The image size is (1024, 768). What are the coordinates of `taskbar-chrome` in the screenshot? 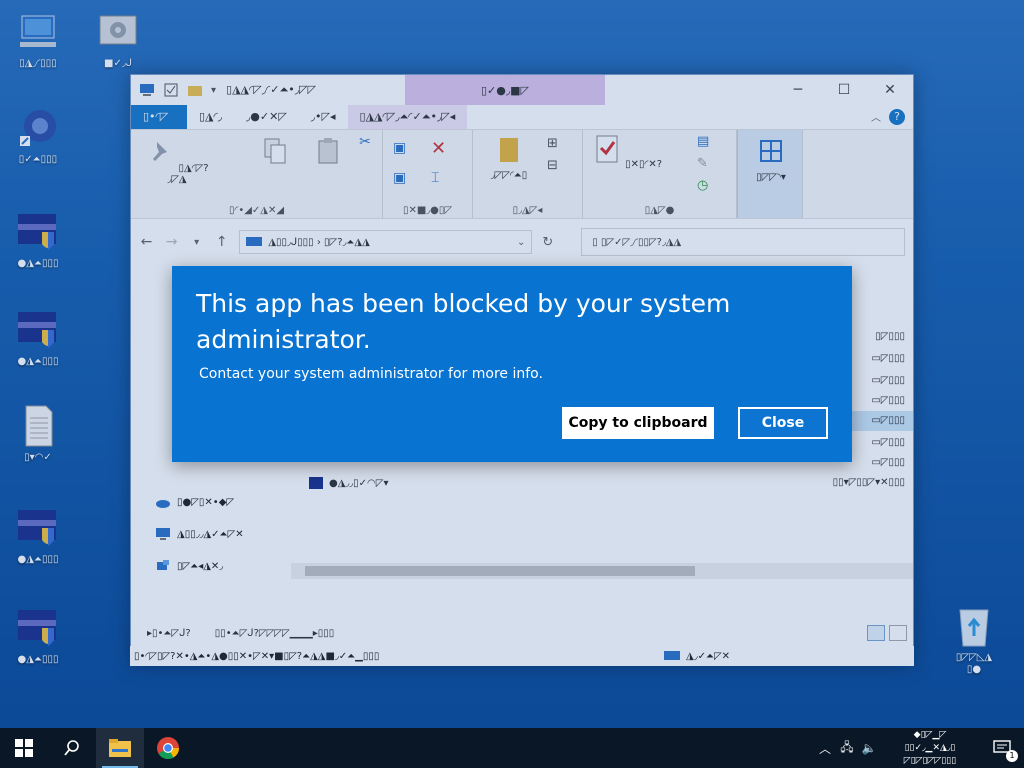 It's located at (168, 748).